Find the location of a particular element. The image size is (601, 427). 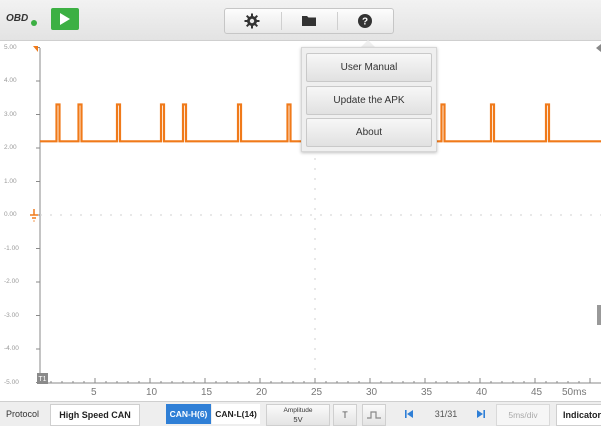

y-tick-label: 3.00 is located at coordinates (10, 114).